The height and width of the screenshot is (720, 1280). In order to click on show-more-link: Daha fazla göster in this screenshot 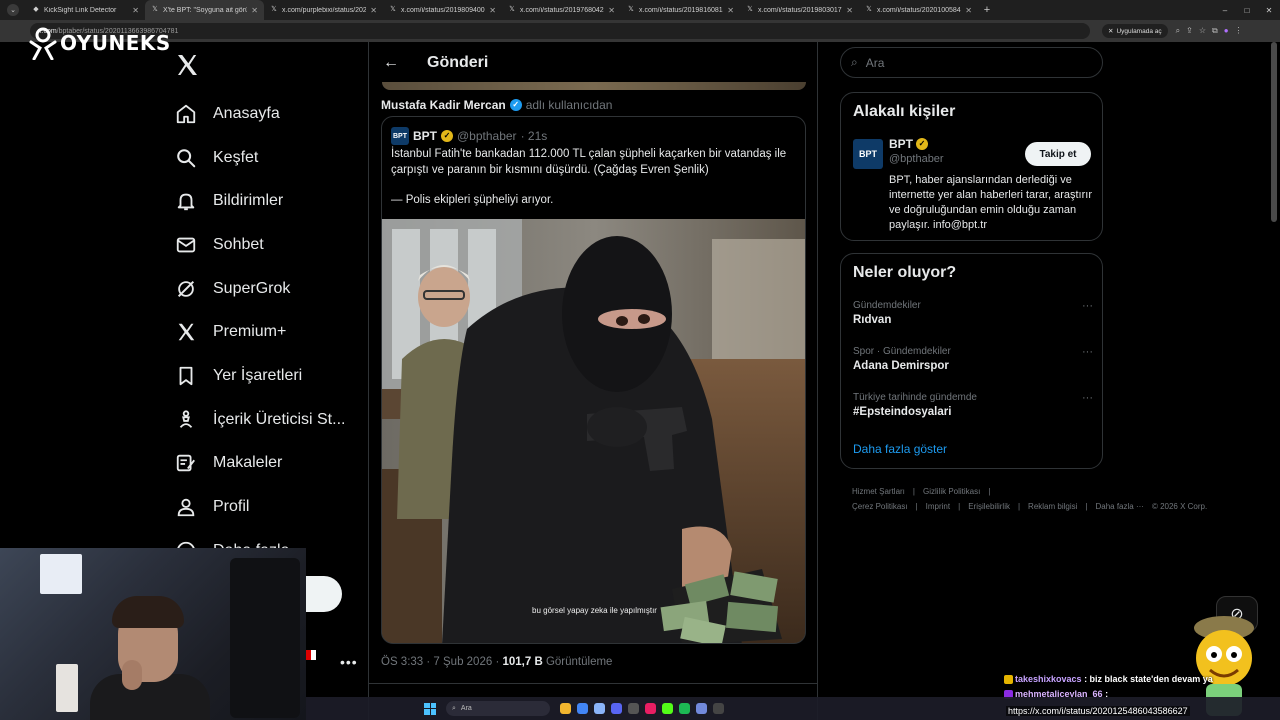, I will do `click(900, 449)`.